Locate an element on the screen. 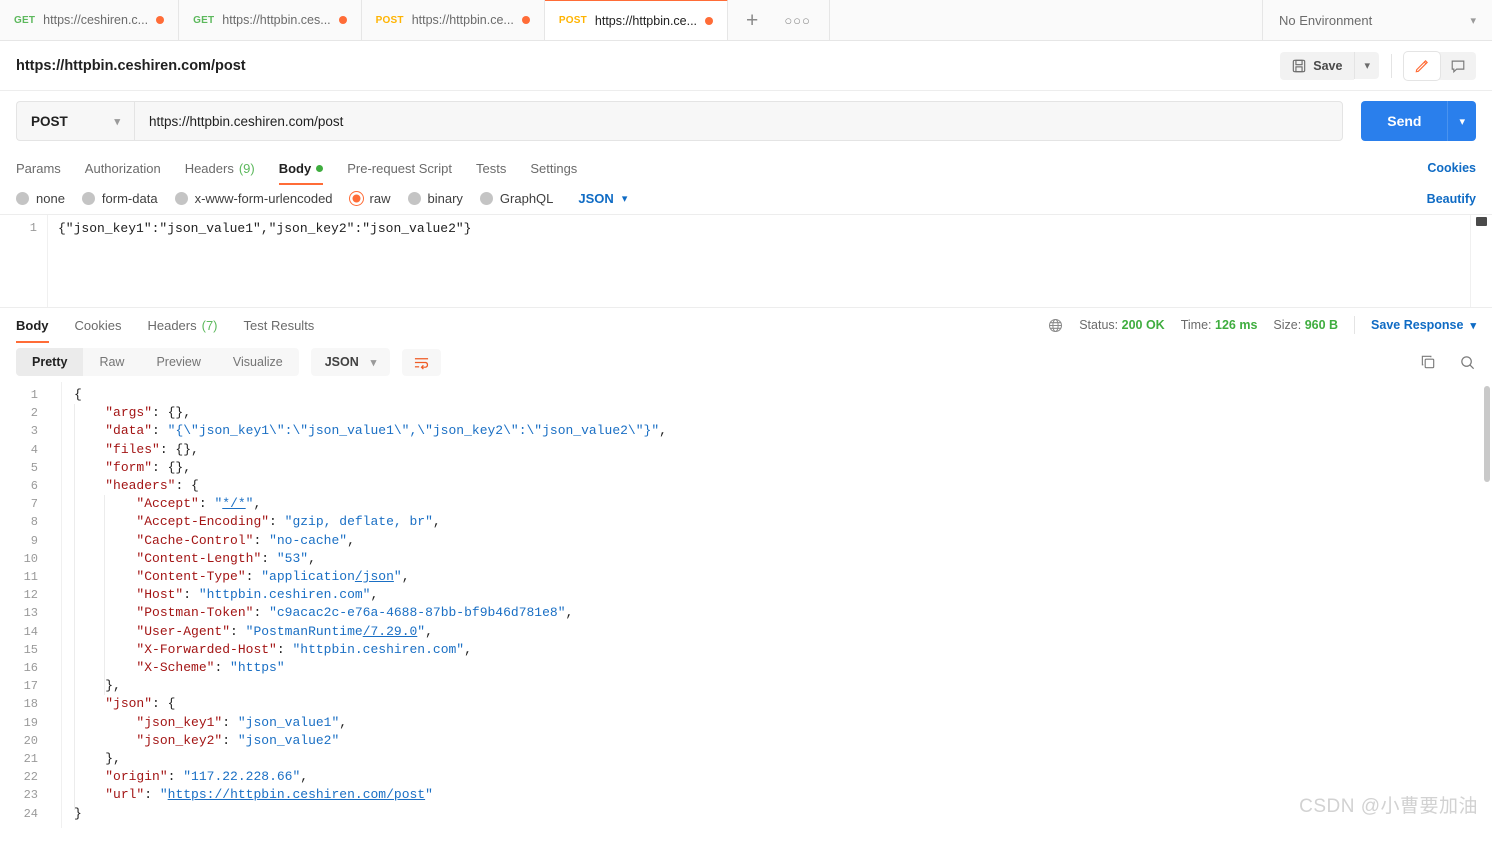 Image resolution: width=1492 pixels, height=852 pixels. line-number: 24 is located at coordinates (30, 813).